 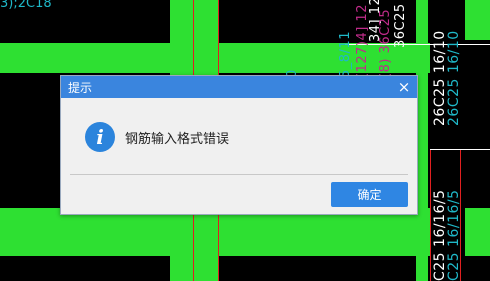 I want to click on beam-horizontal, so click(x=477, y=232).